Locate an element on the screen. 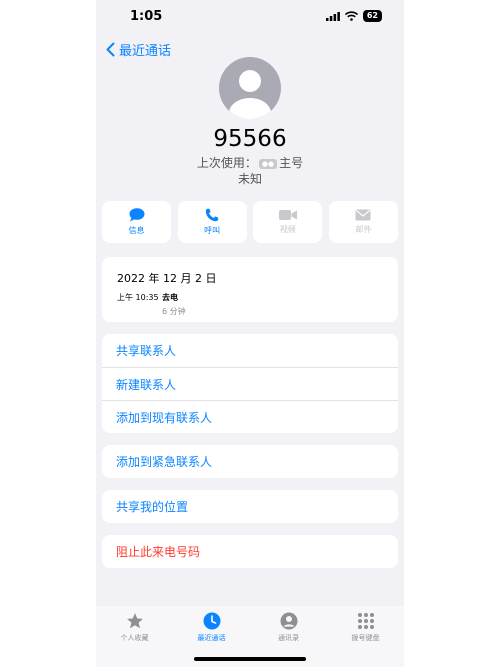 The height and width of the screenshot is (667, 500). block-card: 阻止此来电号码 is located at coordinates (250, 551).